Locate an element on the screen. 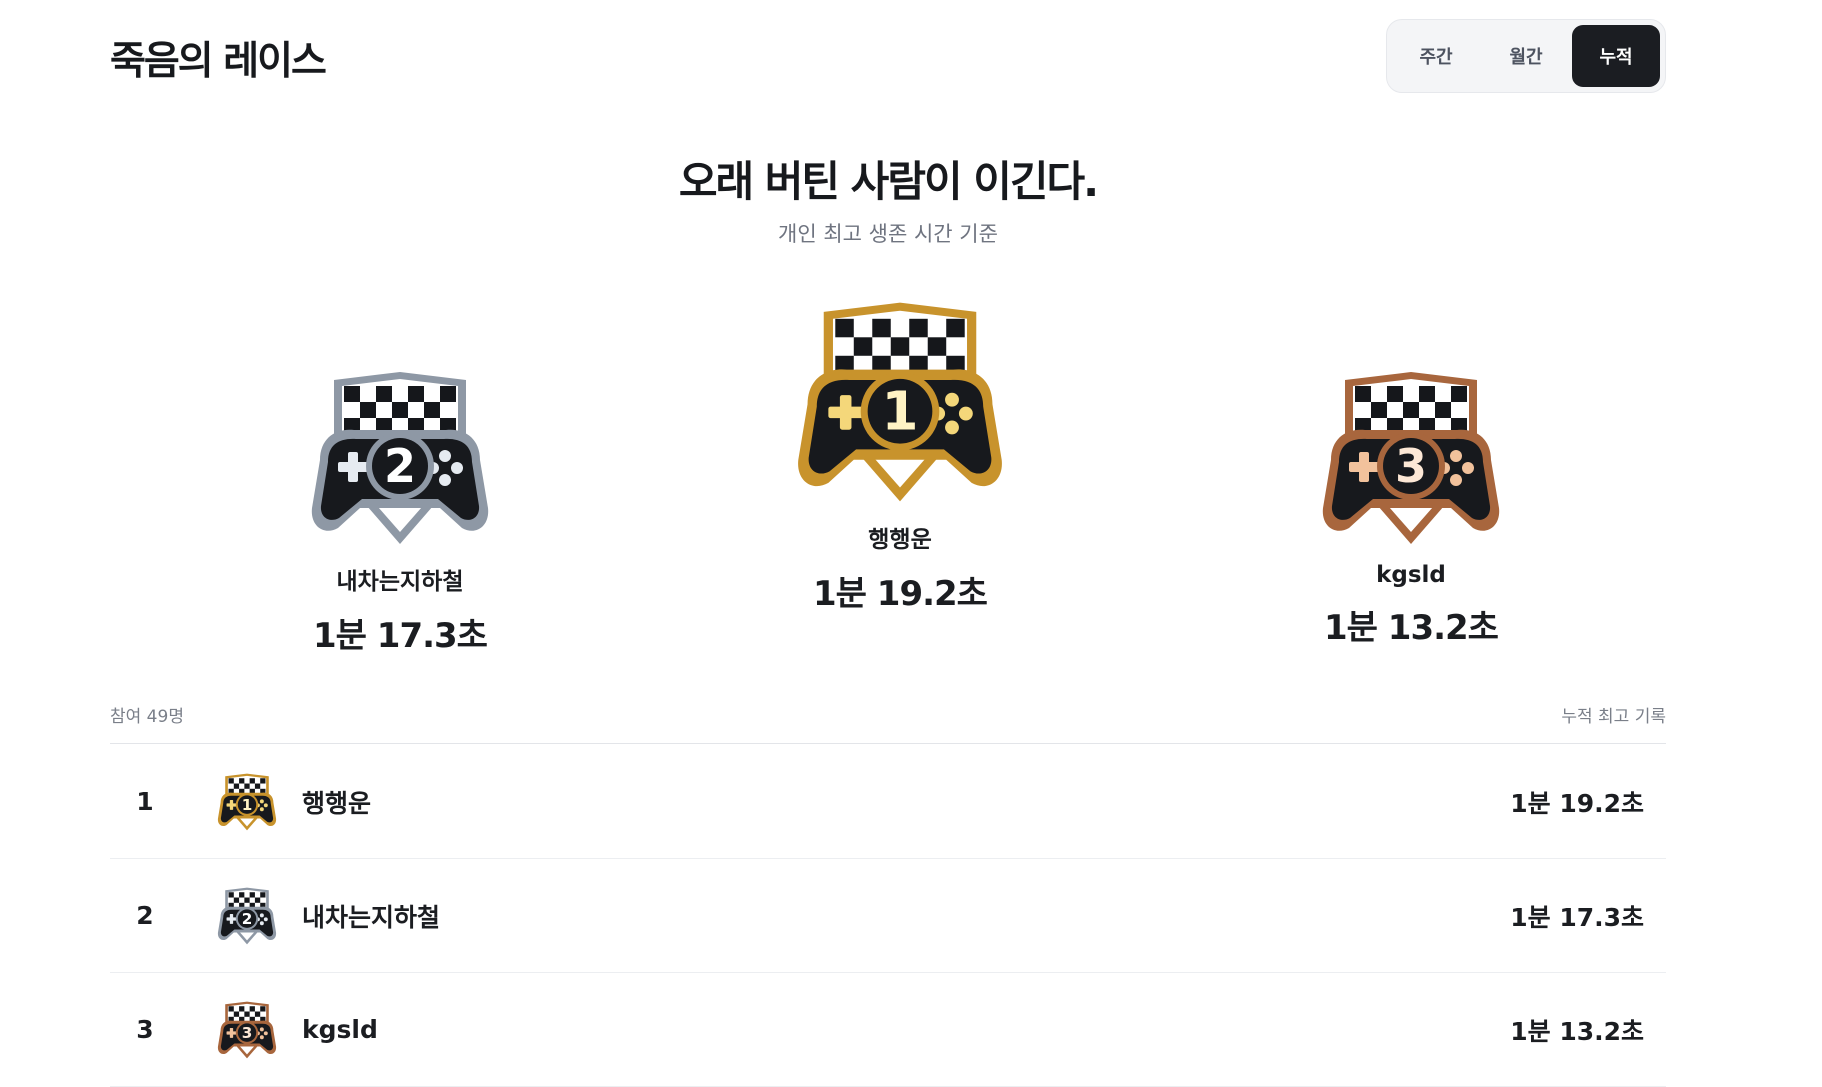  table-row: 2 2 내차는지하철 1분 17.3초 is located at coordinates (888, 916).